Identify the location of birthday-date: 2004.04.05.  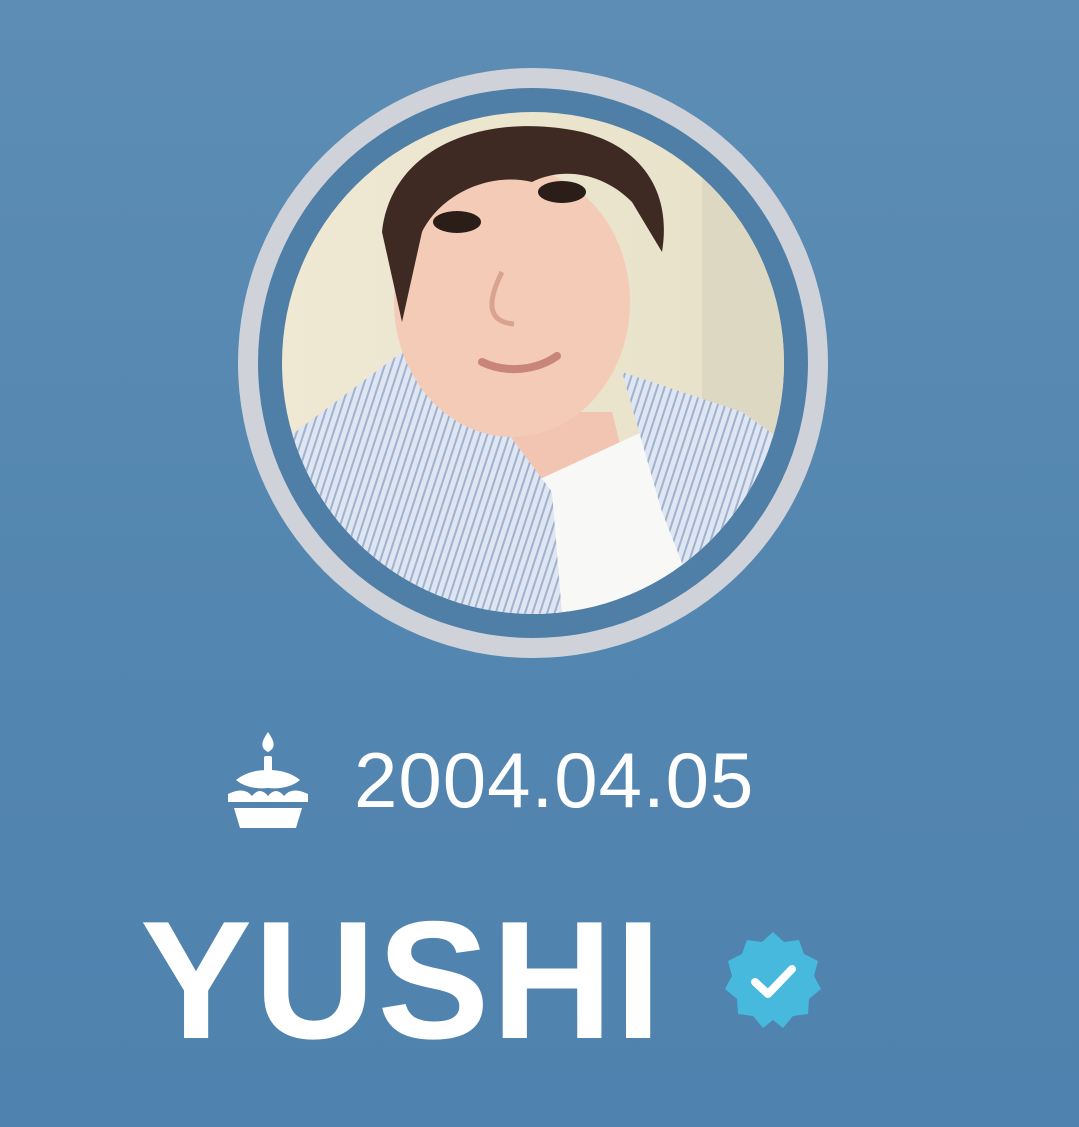
(554, 780).